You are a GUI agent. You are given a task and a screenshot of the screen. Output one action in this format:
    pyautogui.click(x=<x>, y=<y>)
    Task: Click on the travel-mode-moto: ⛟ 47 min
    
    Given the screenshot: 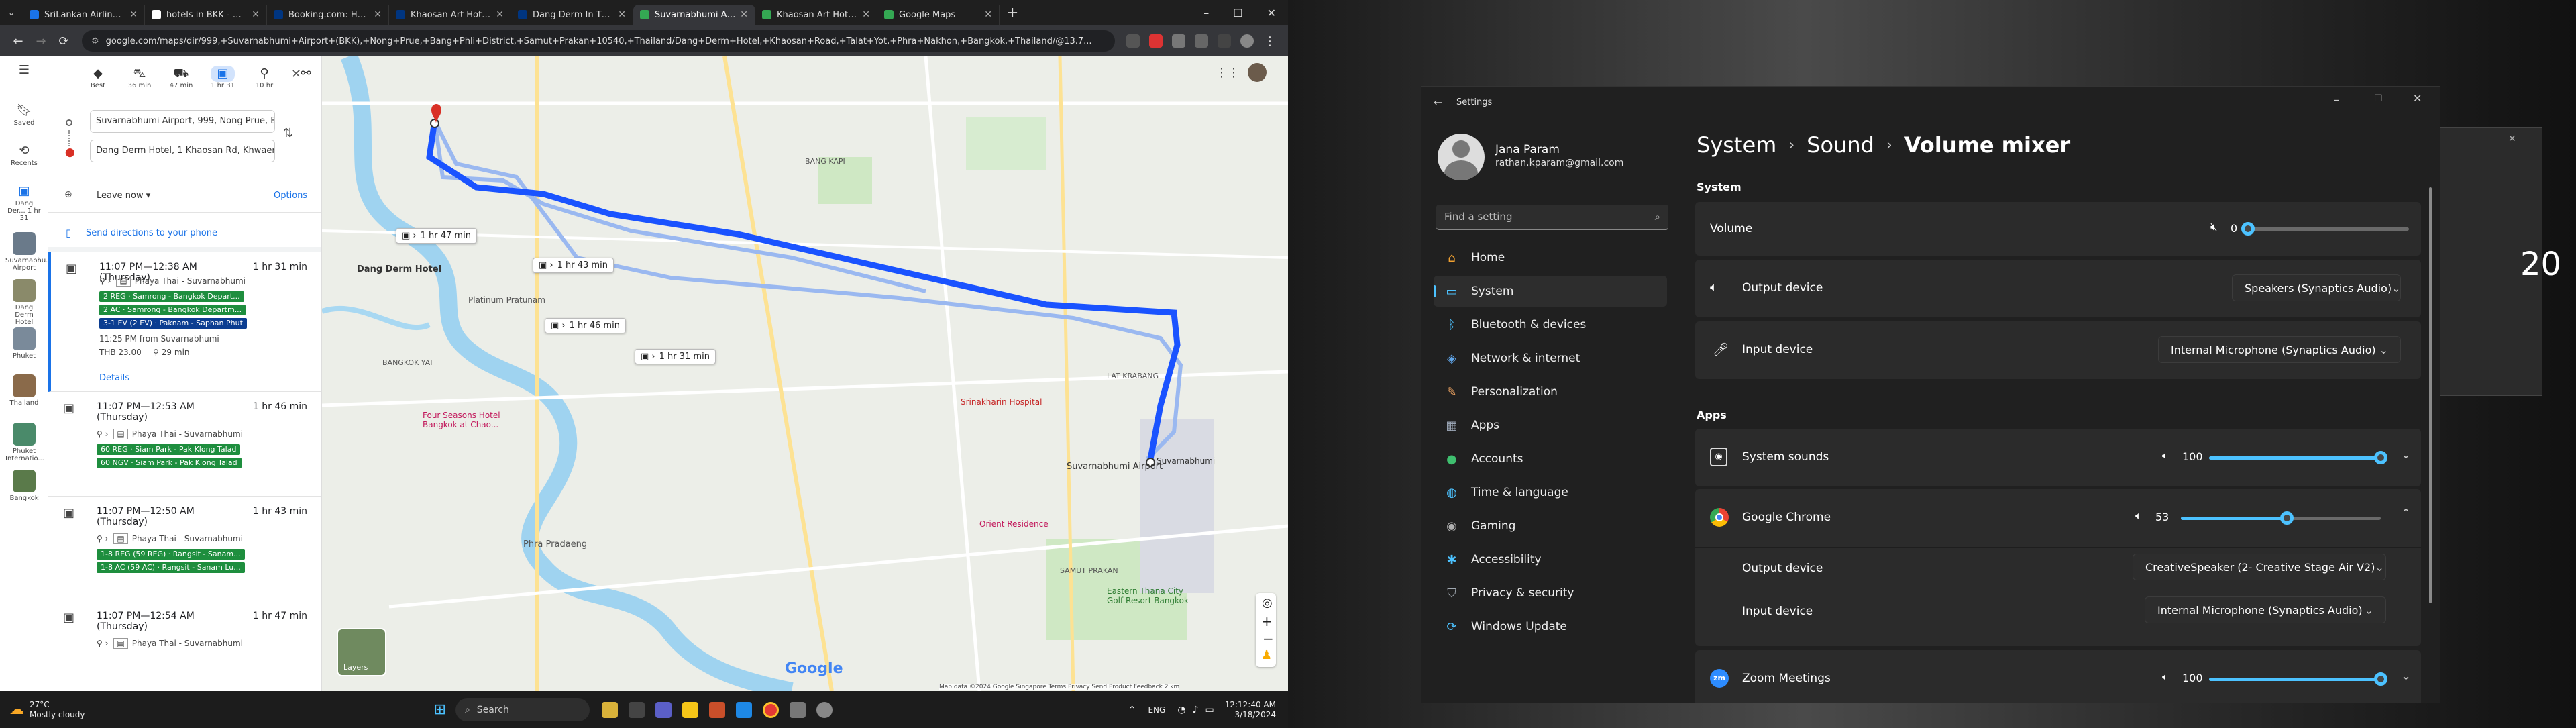 What is the action you would take?
    pyautogui.click(x=181, y=77)
    